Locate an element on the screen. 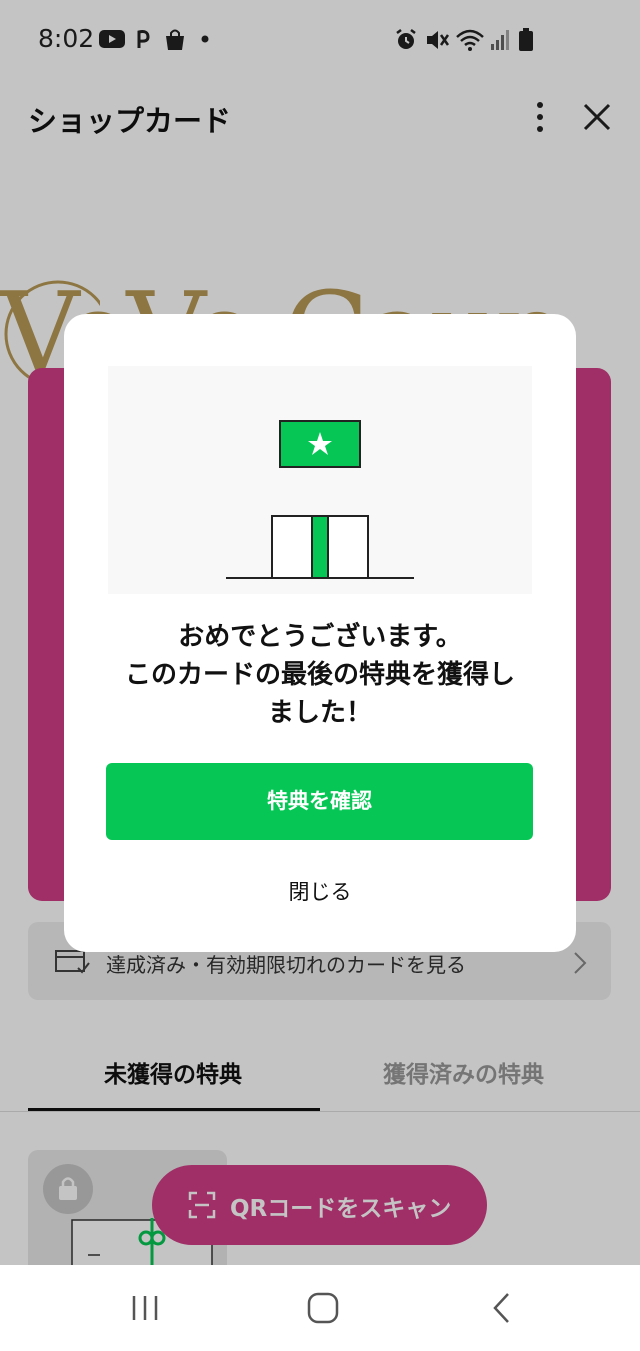 The height and width of the screenshot is (1351, 640). close-dialog-button: 閉じる is located at coordinates (320, 895).